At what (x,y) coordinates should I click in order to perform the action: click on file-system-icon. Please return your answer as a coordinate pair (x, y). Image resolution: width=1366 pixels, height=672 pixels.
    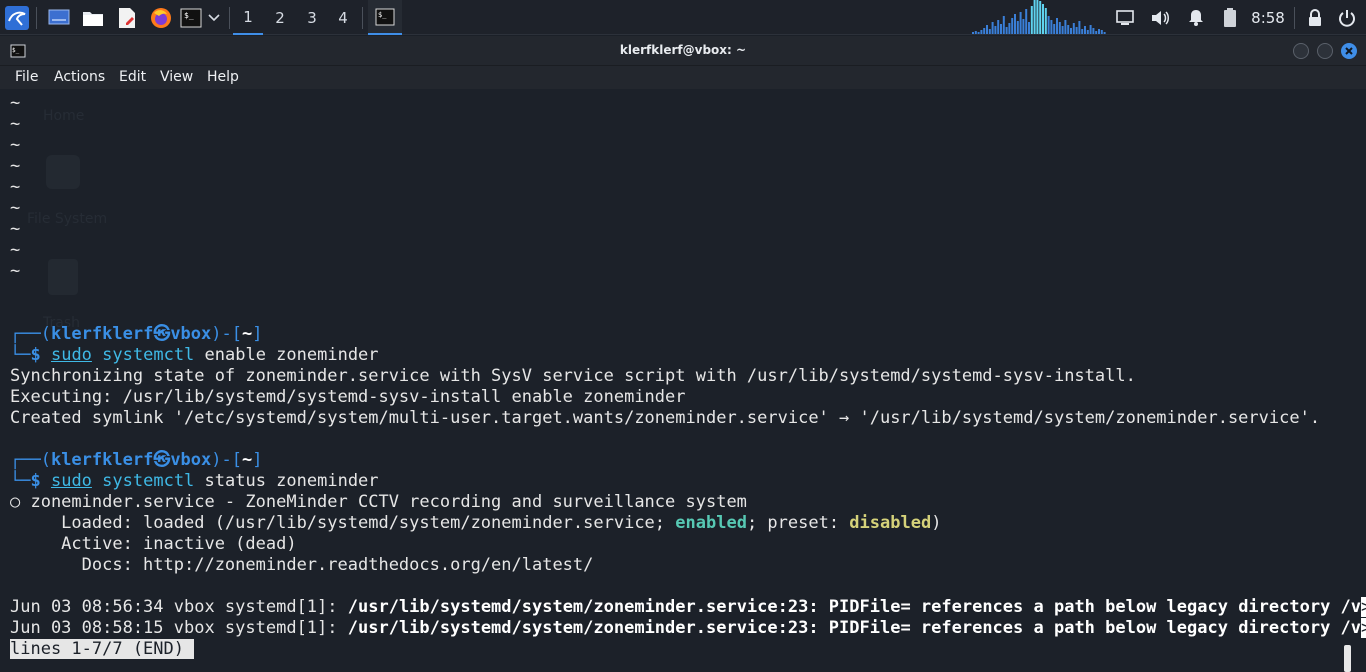
    Looking at the image, I should click on (63, 172).